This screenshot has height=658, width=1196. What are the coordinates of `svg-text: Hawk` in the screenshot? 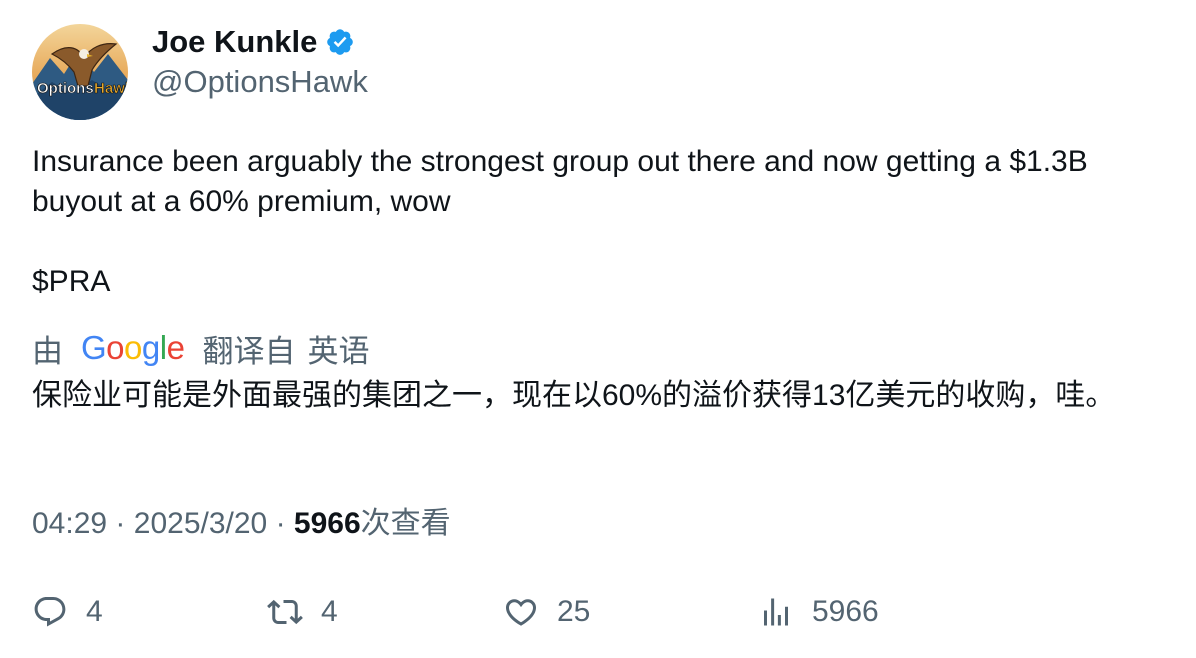 It's located at (111, 88).